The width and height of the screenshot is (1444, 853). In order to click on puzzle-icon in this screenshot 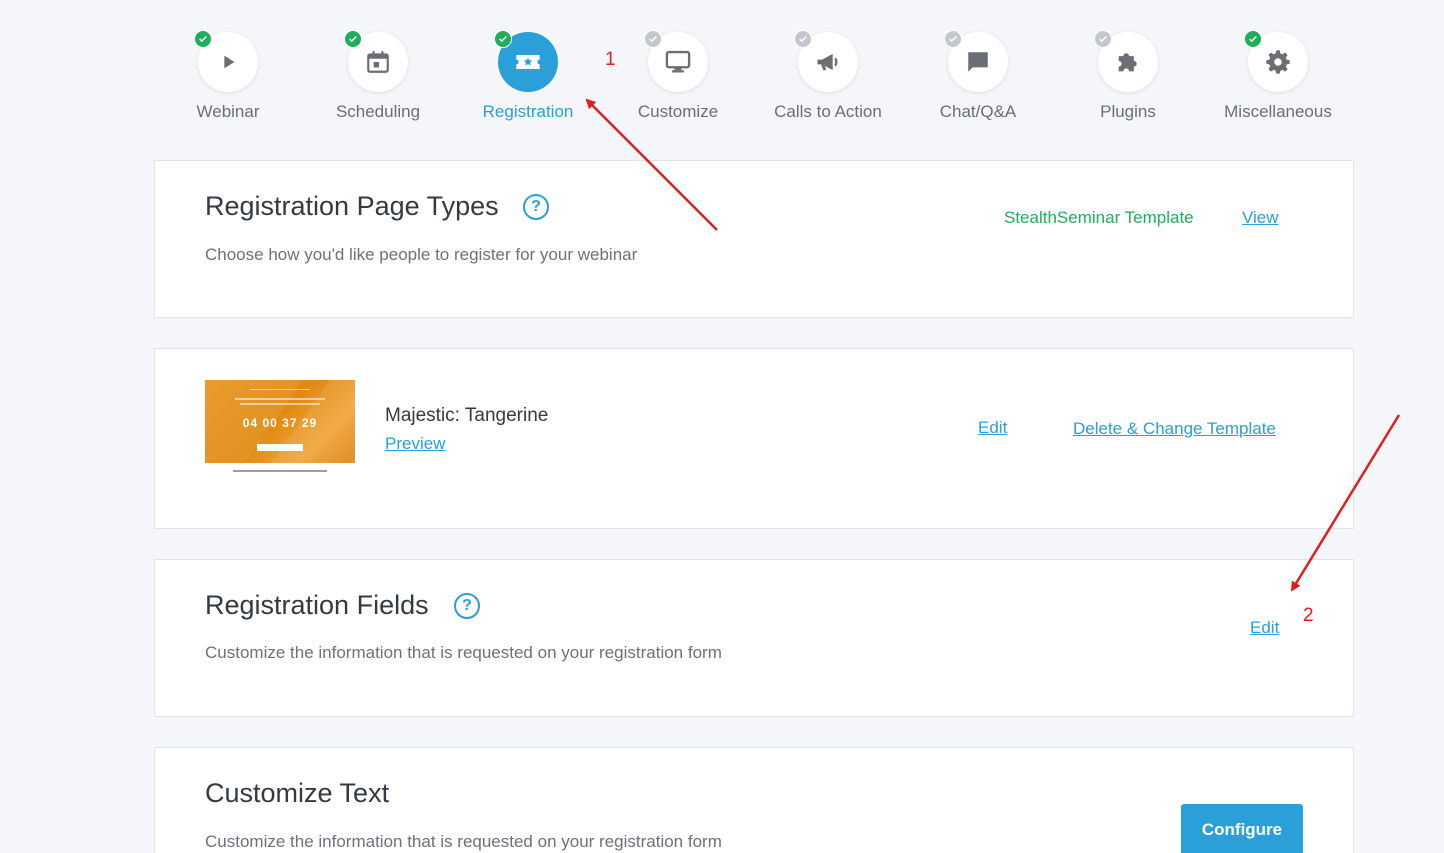, I will do `click(1127, 62)`.